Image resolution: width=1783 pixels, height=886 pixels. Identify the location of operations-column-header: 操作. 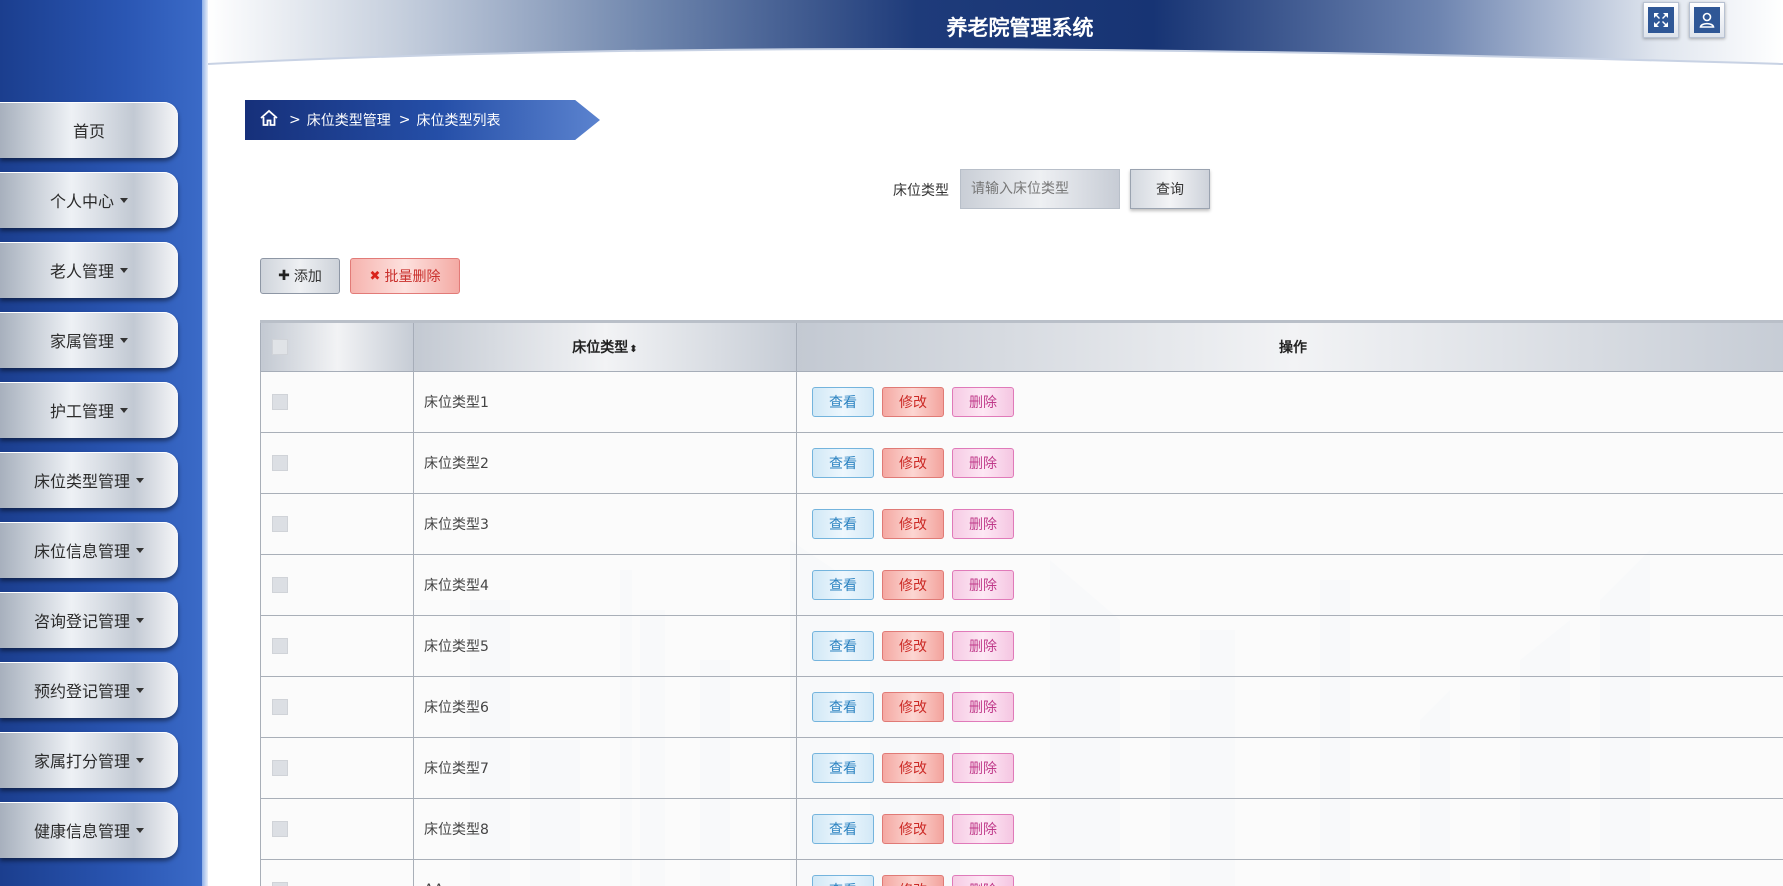
(1289, 346).